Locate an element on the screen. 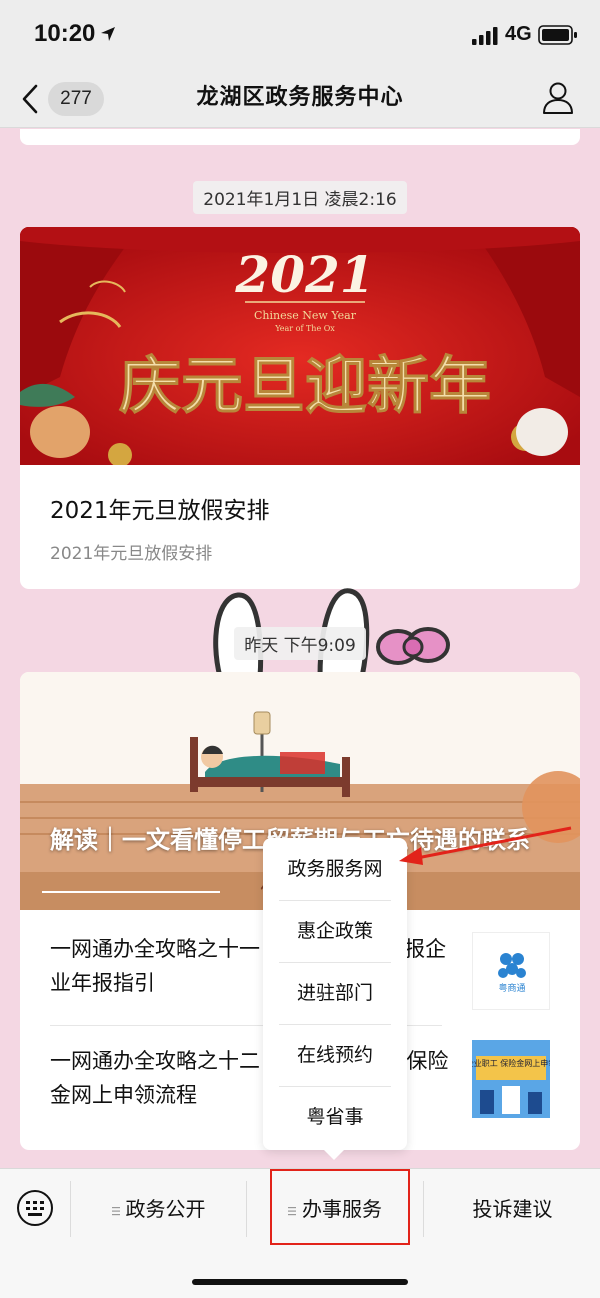  banner-year-text: 2021 is located at coordinates (304, 274).